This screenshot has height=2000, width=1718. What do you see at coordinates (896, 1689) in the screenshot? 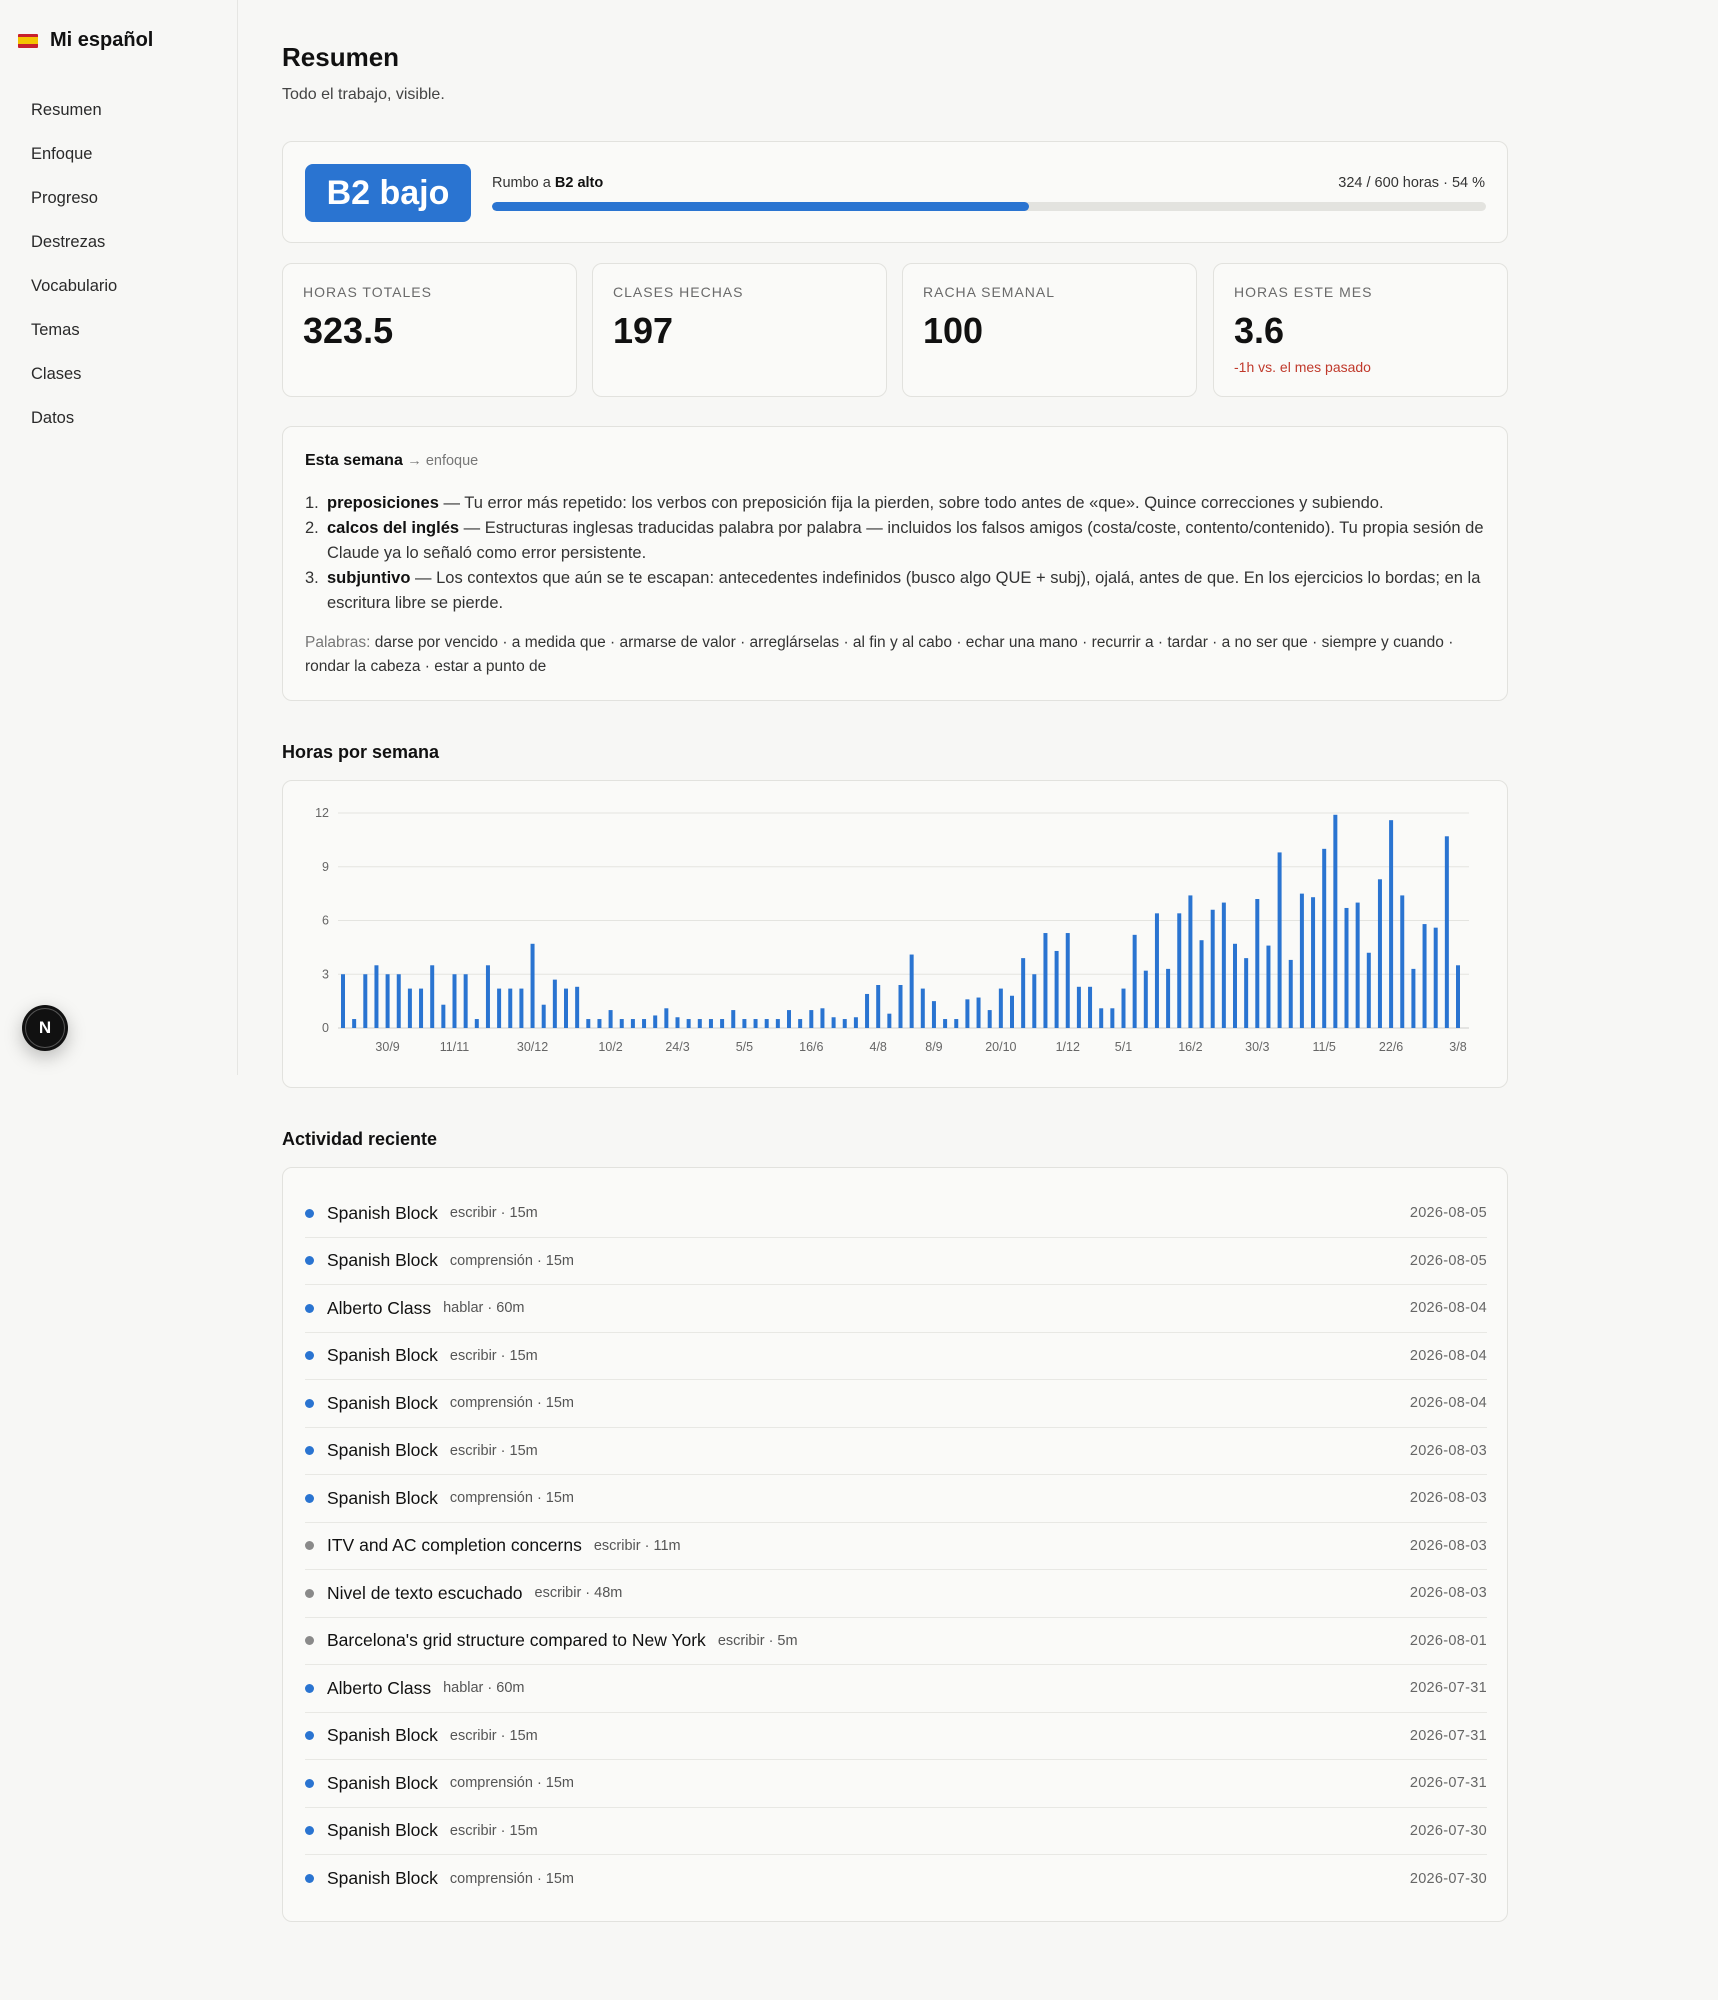
I see `activity-row: Alberto Class hablar · 60m 2026-07-31` at bounding box center [896, 1689].